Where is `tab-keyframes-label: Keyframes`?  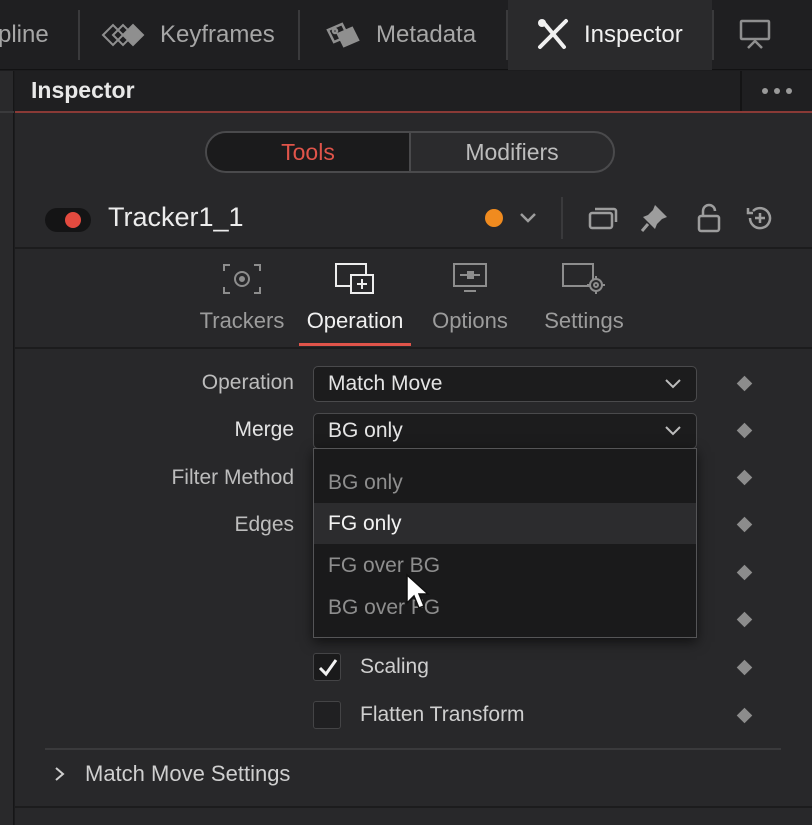
tab-keyframes-label: Keyframes is located at coordinates (217, 34).